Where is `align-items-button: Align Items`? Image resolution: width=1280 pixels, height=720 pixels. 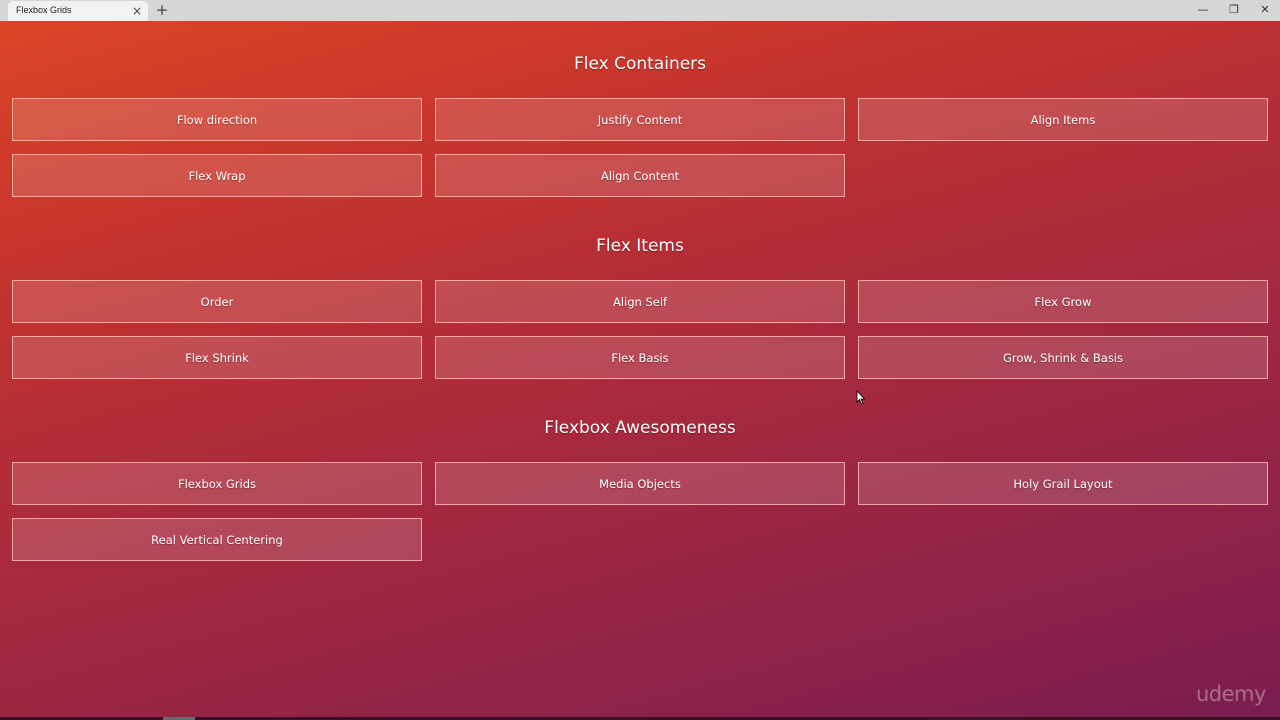 align-items-button: Align Items is located at coordinates (1063, 119).